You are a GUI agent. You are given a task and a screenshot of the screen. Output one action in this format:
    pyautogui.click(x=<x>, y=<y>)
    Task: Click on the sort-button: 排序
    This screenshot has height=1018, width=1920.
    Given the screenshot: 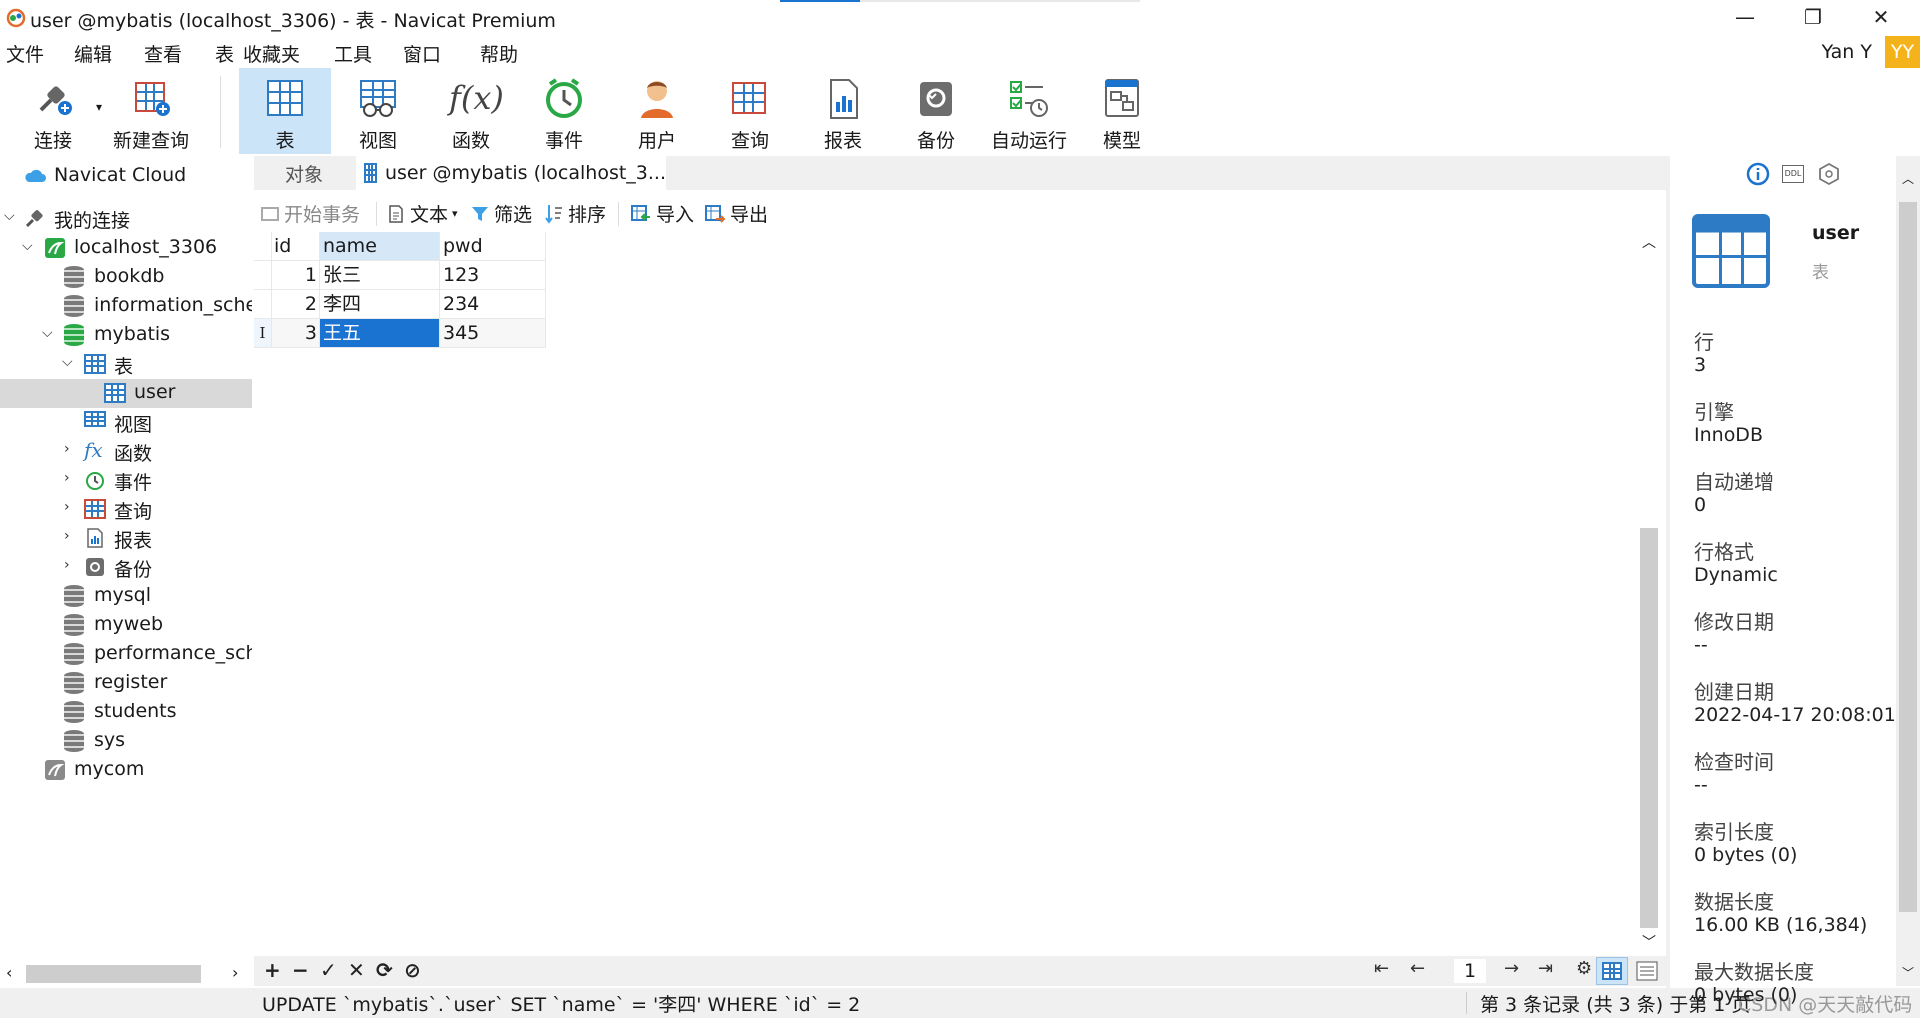 What is the action you would take?
    pyautogui.click(x=575, y=213)
    